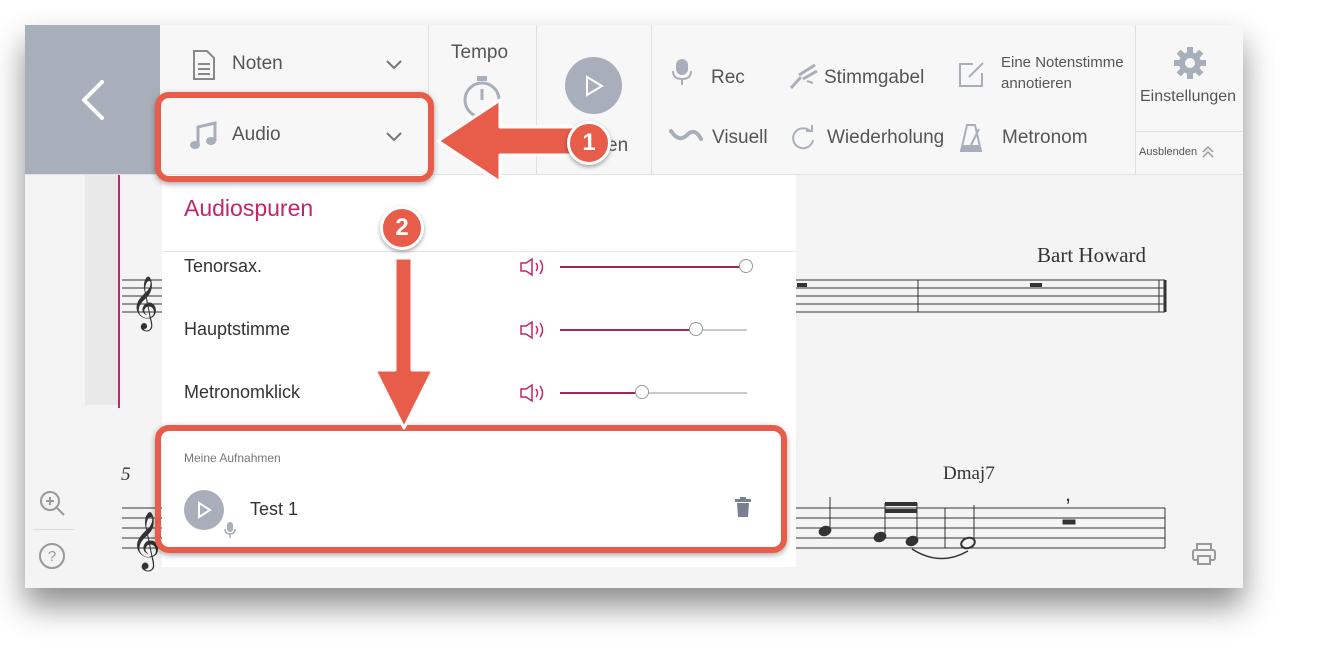 This screenshot has height=663, width=1318. What do you see at coordinates (740, 138) in the screenshot?
I see `visuell-label: Visuell` at bounding box center [740, 138].